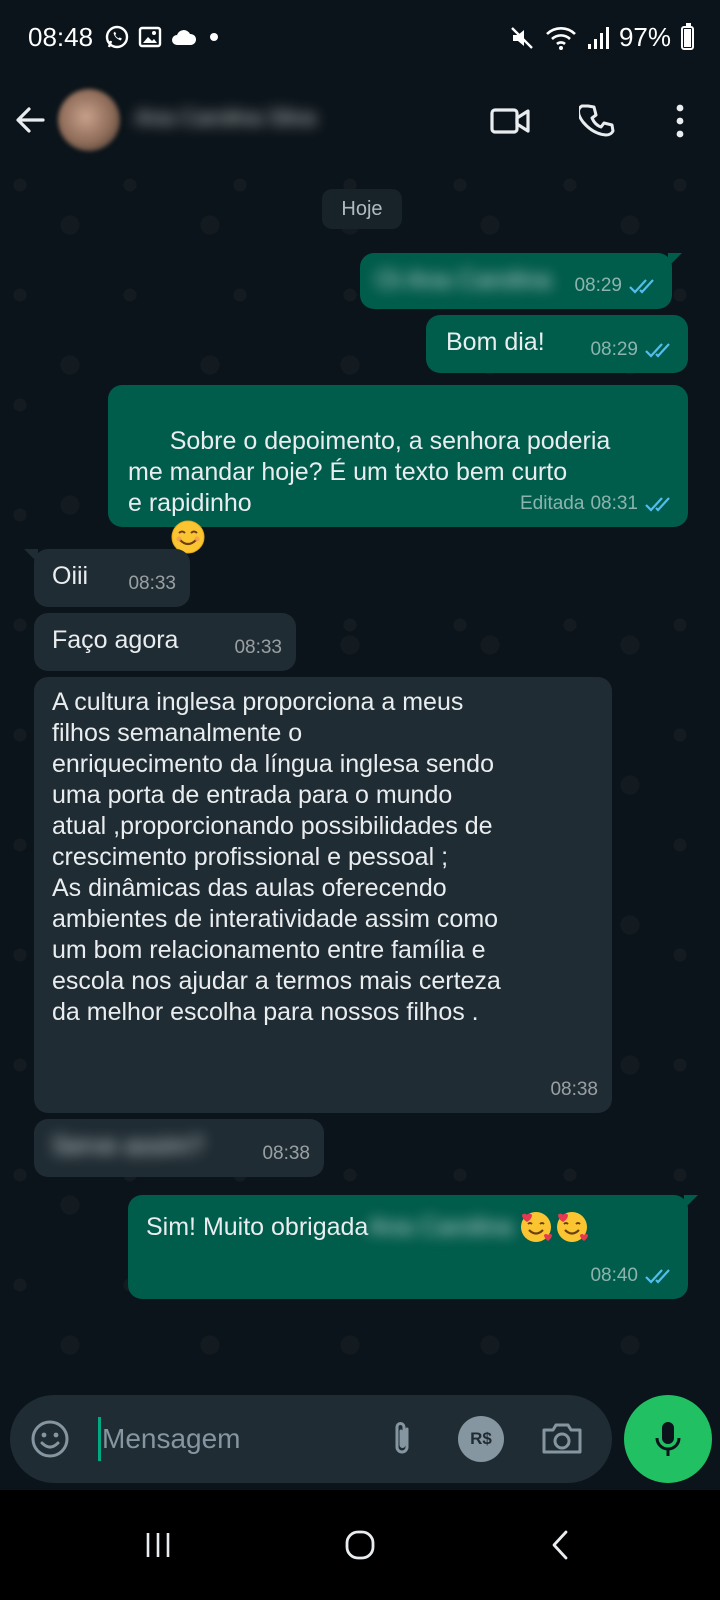 This screenshot has height=1600, width=720. I want to click on status-time: 08:48, so click(61, 37).